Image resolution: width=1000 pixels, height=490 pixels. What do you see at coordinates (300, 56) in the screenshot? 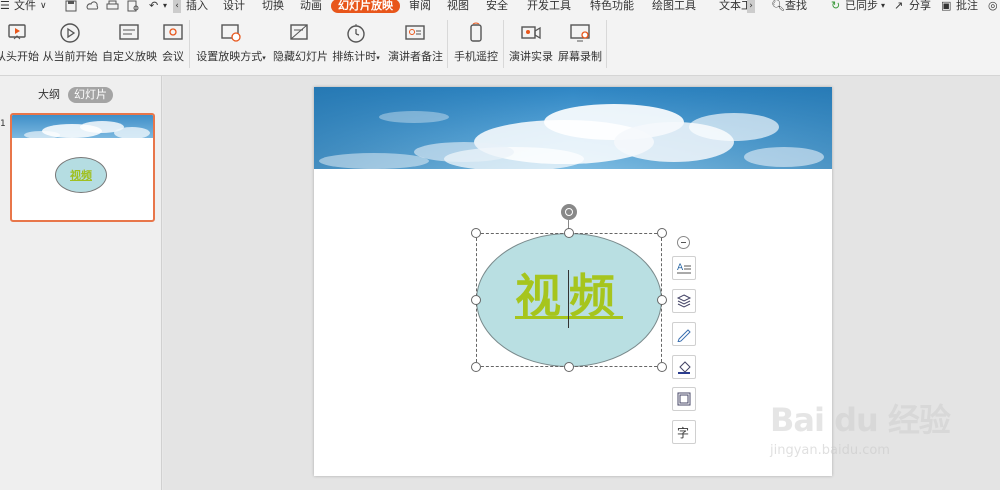
I see `hide-slide-label: 隐藏幻灯片` at bounding box center [300, 56].